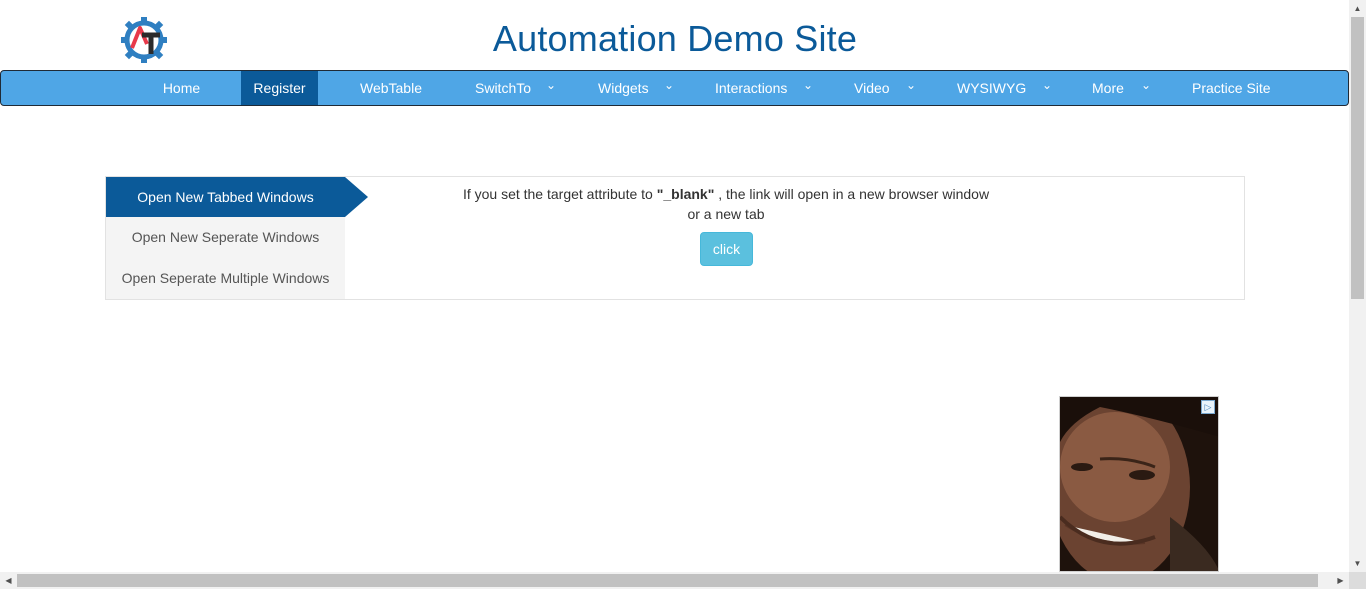  I want to click on horizontal-scroll-thumb, so click(667, 580).